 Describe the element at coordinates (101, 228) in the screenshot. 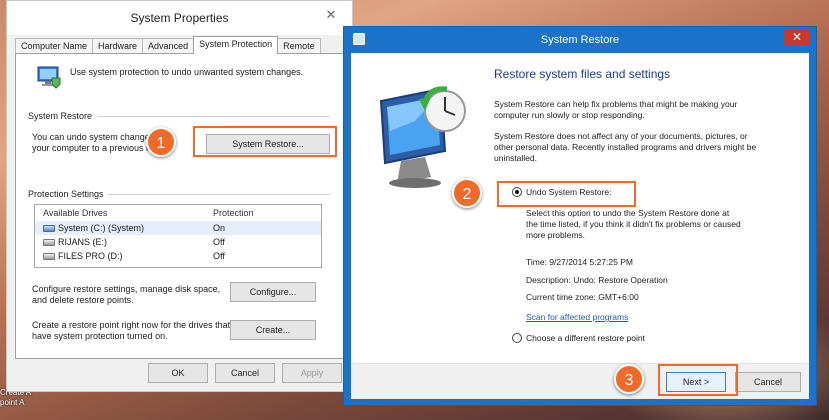

I see `drive-name: System (C:) (System)` at that location.